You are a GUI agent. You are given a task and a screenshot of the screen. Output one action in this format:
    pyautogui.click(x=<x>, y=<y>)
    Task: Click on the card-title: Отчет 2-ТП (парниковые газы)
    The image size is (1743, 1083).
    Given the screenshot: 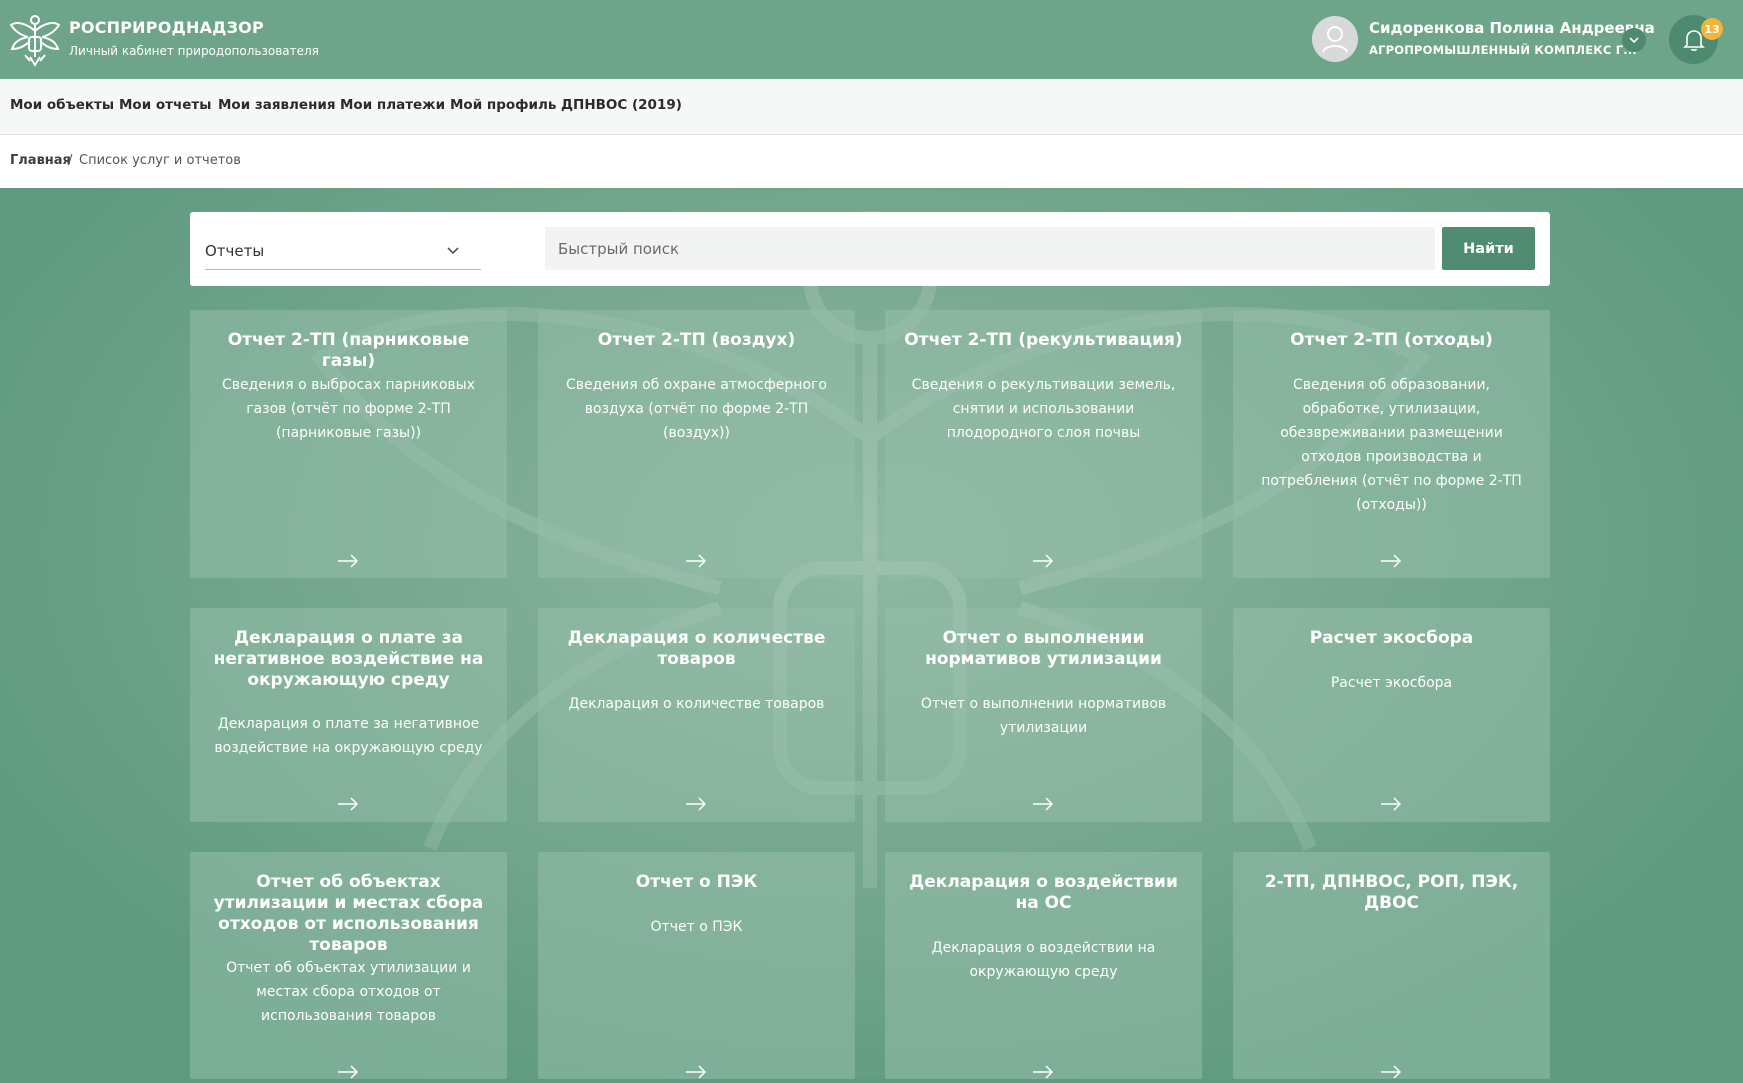 What is the action you would take?
    pyautogui.click(x=348, y=350)
    